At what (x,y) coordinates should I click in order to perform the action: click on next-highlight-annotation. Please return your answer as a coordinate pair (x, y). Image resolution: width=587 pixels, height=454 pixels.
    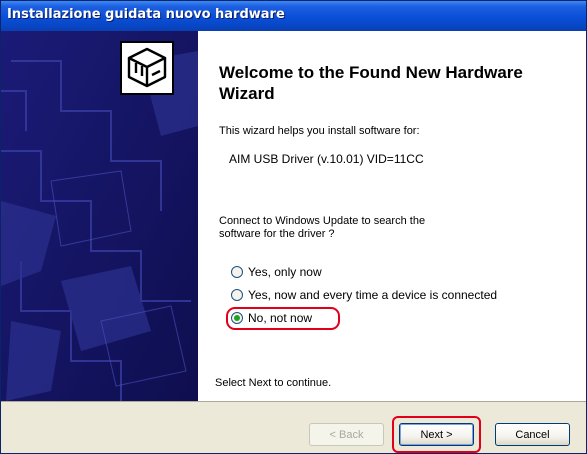
    Looking at the image, I should click on (436, 434).